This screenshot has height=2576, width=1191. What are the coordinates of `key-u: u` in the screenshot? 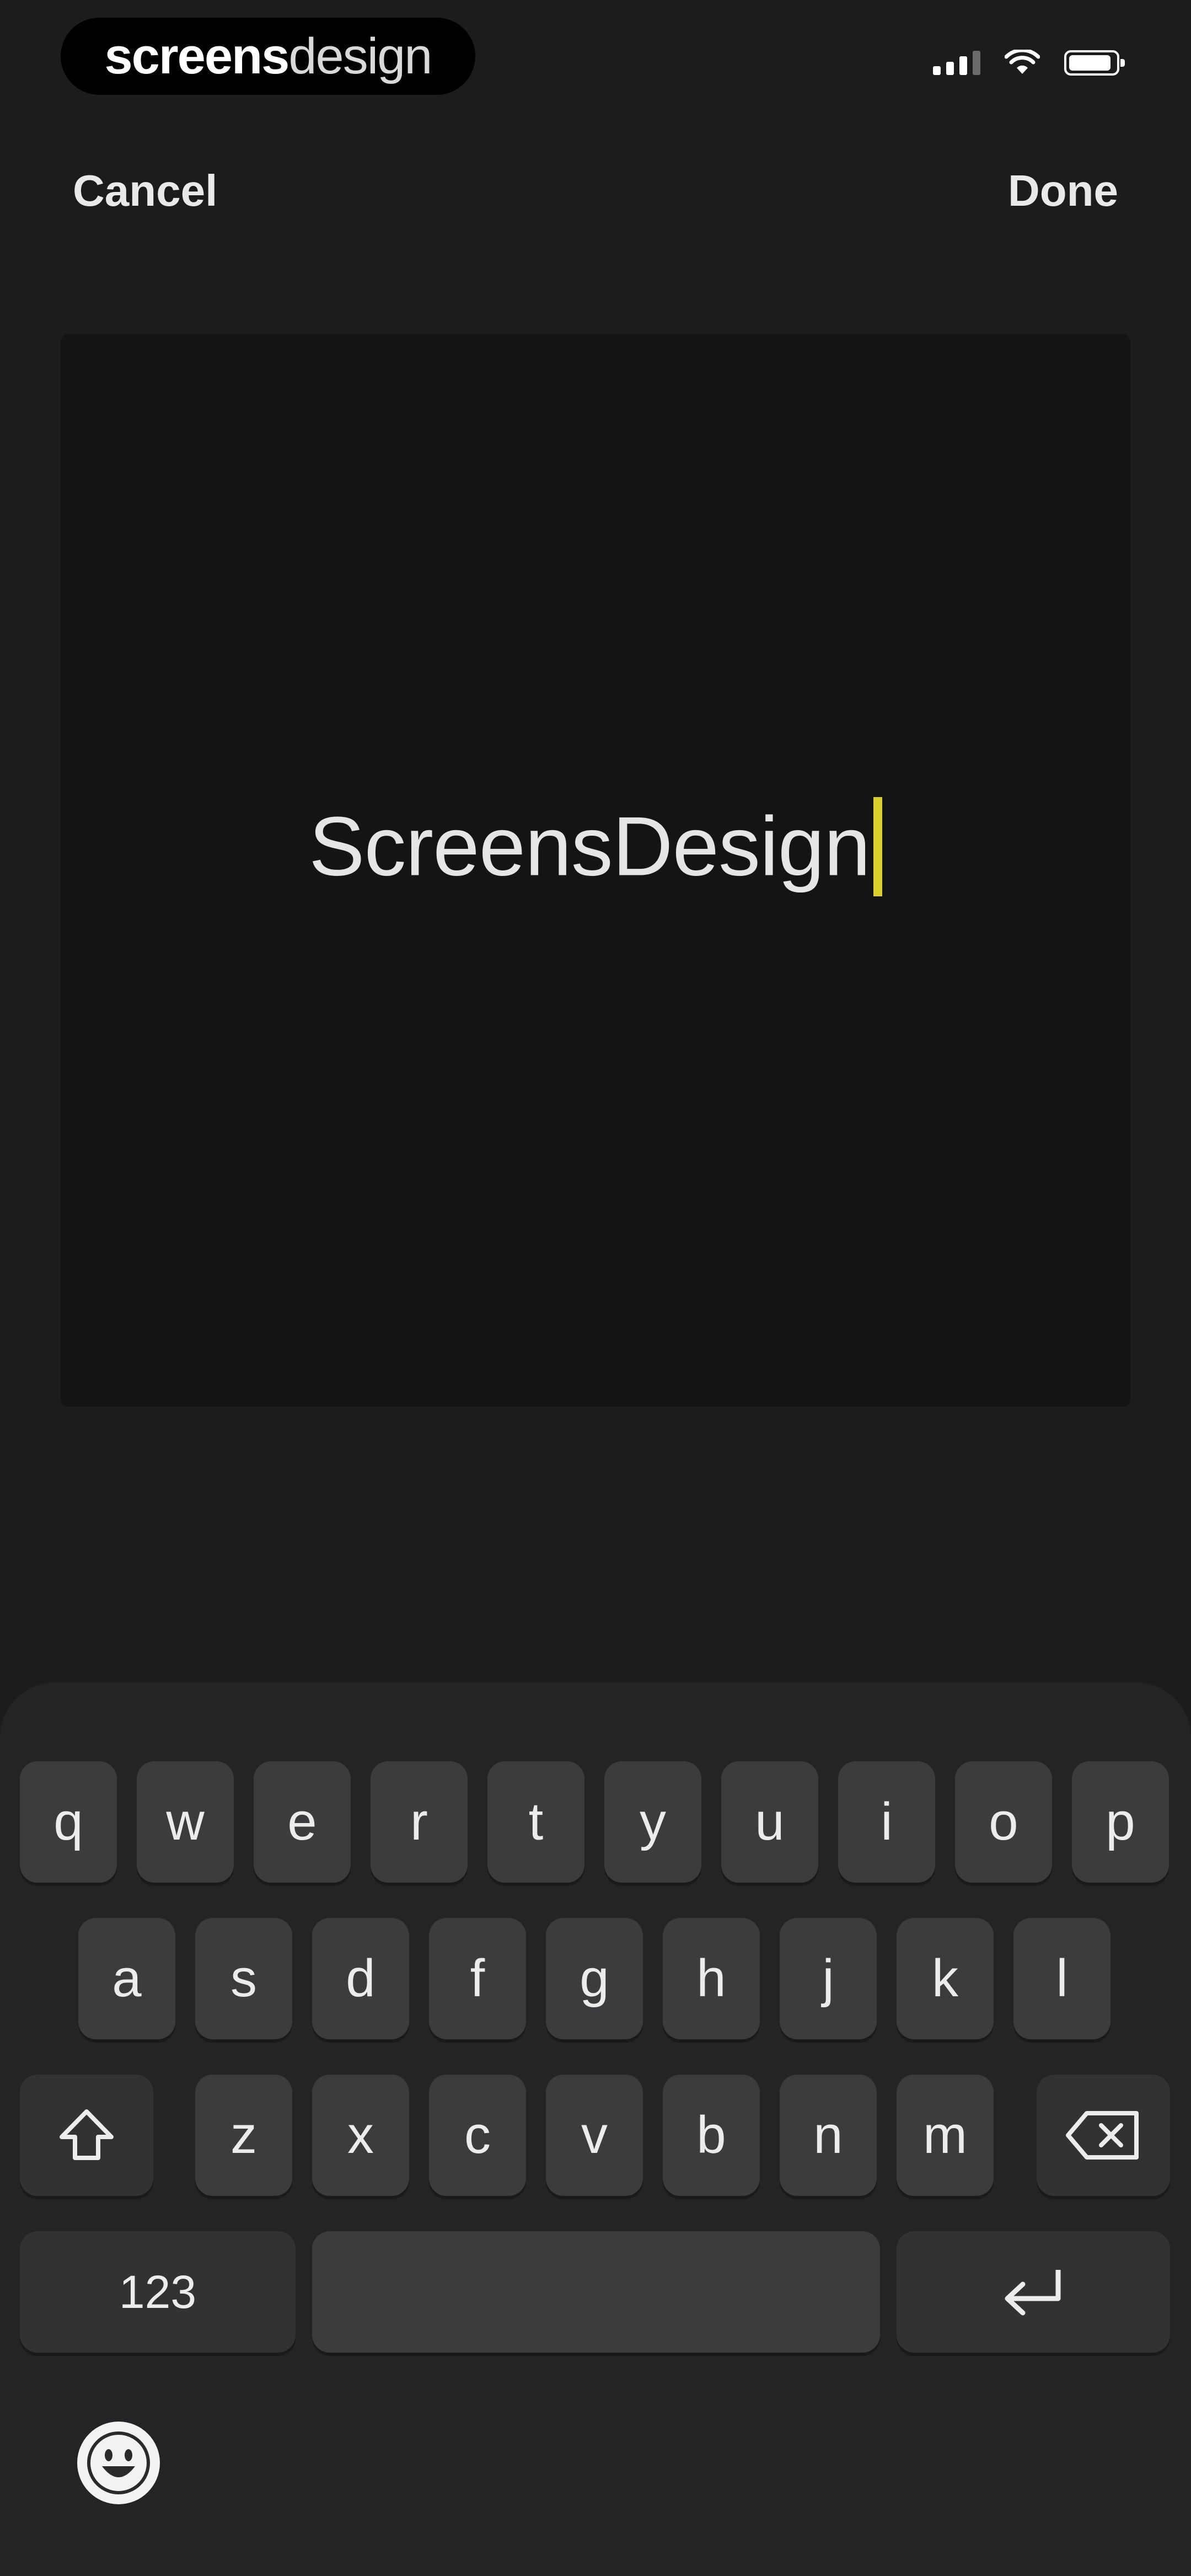 It's located at (770, 1822).